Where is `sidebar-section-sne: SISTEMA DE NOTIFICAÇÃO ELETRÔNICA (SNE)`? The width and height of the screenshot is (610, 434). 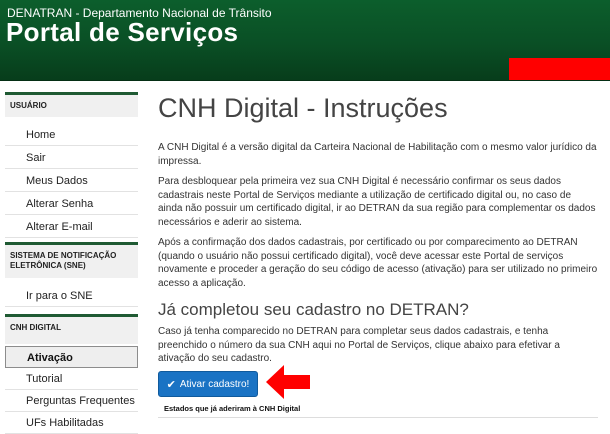
sidebar-section-sne: SISTEMA DE NOTIFICAÇÃO ELETRÔNICA (SNE) is located at coordinates (71, 260).